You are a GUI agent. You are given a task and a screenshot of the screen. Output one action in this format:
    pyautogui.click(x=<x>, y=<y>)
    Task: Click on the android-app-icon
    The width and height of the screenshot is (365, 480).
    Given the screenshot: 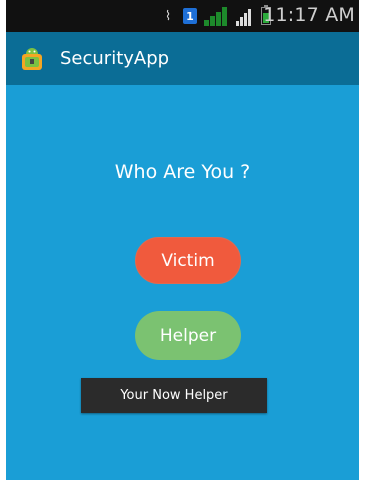 What is the action you would take?
    pyautogui.click(x=32, y=59)
    